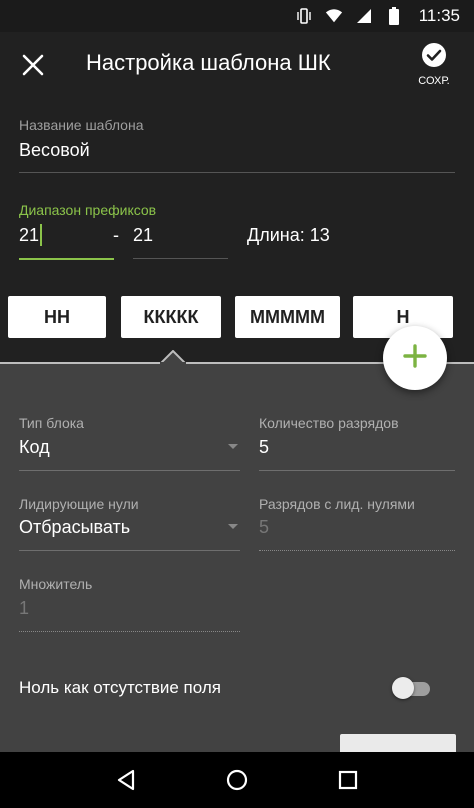 This screenshot has width=474, height=808. I want to click on block-kkkkk: ККККК, so click(171, 317).